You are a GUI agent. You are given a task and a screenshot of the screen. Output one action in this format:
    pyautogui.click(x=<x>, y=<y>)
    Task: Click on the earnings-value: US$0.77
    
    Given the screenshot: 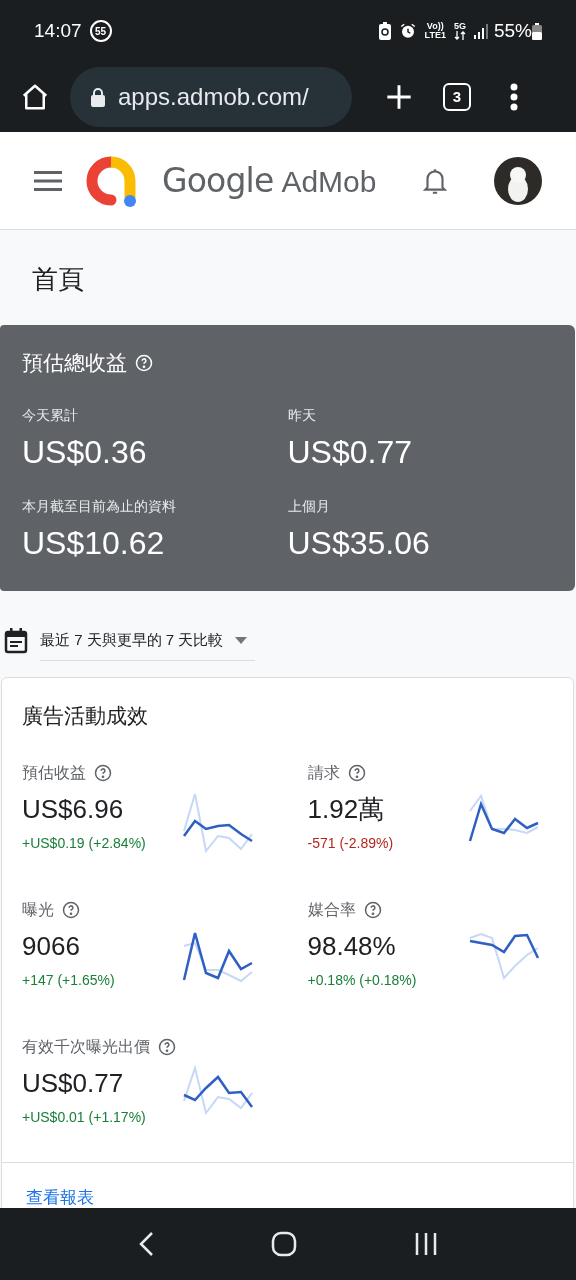 What is the action you would take?
    pyautogui.click(x=350, y=452)
    